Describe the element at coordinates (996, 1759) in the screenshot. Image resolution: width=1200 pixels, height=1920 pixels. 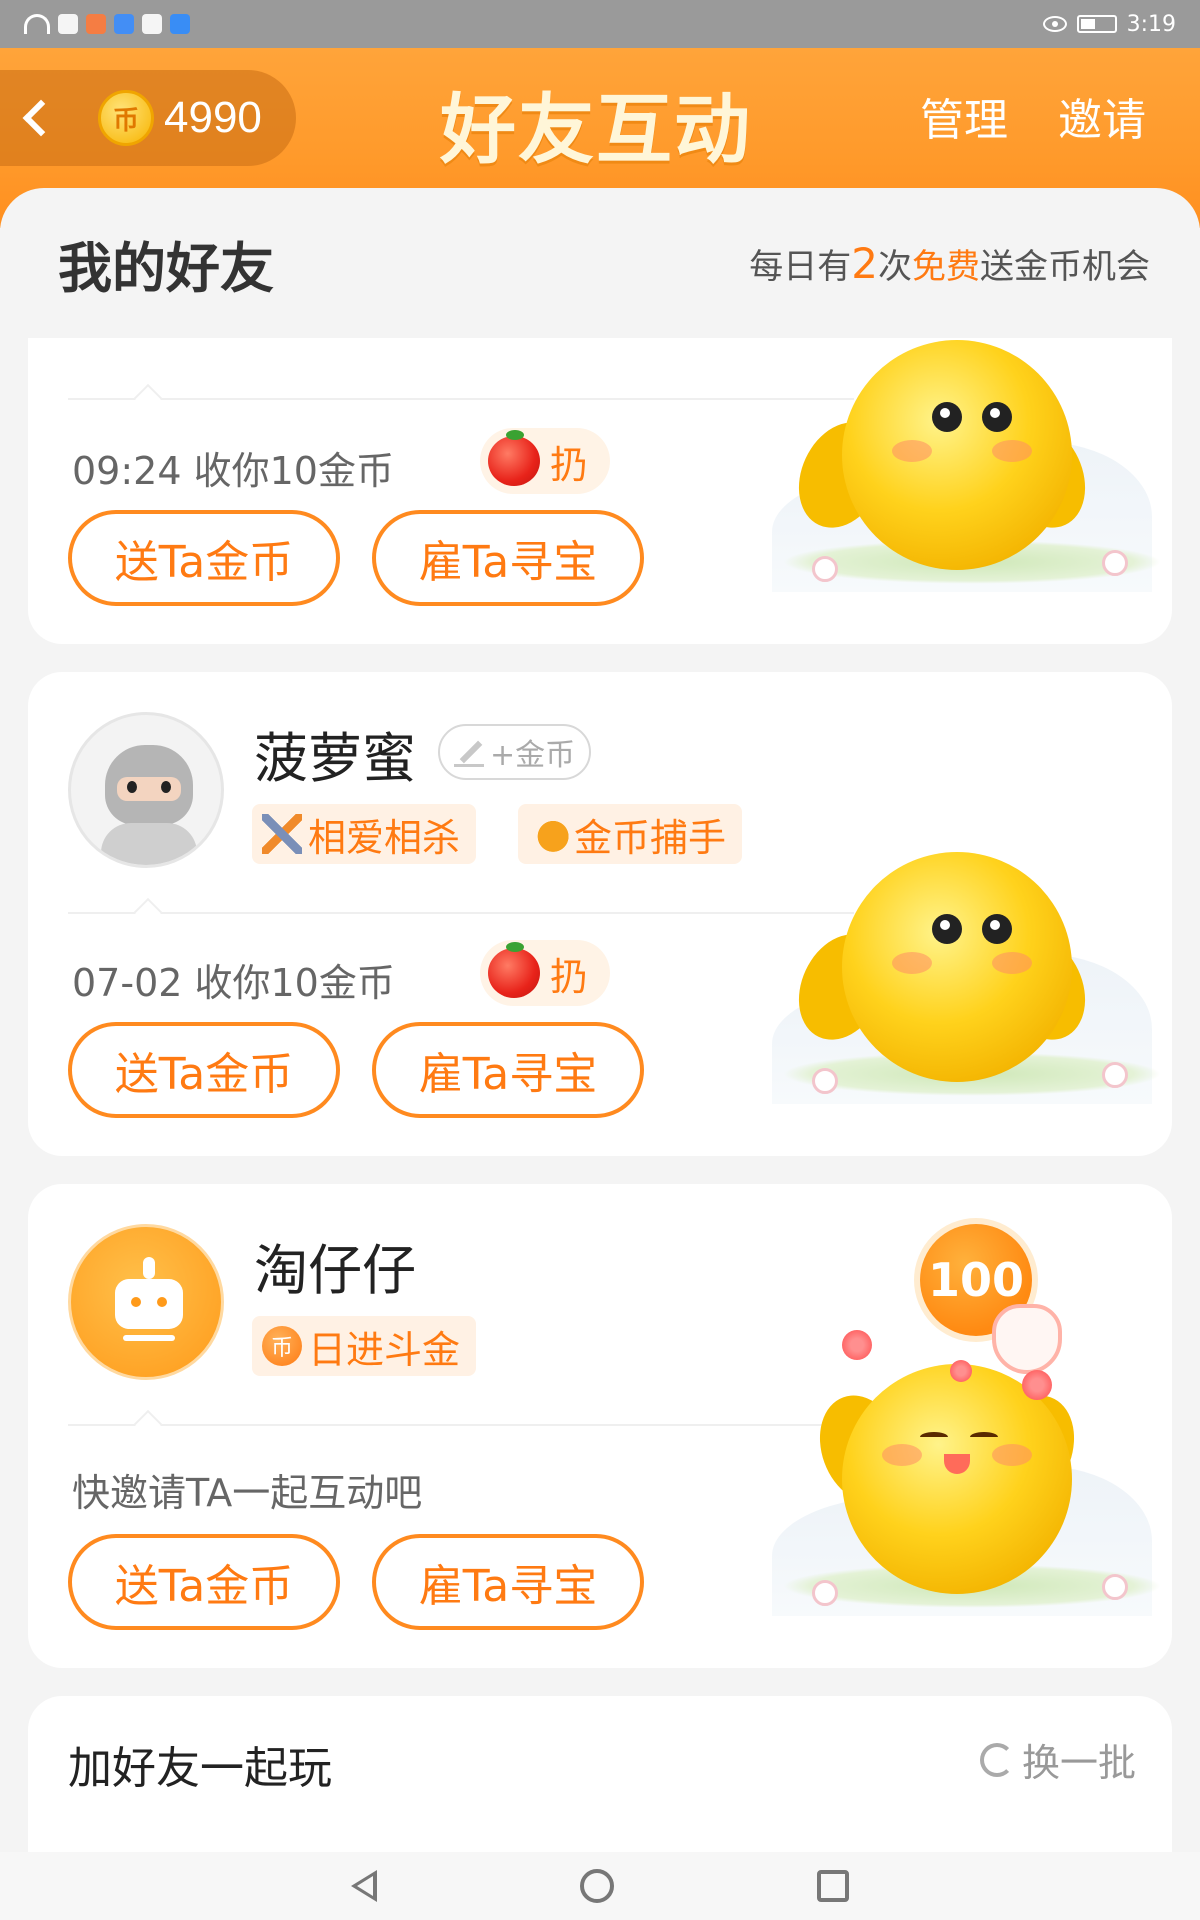
I see `refresh-icon` at that location.